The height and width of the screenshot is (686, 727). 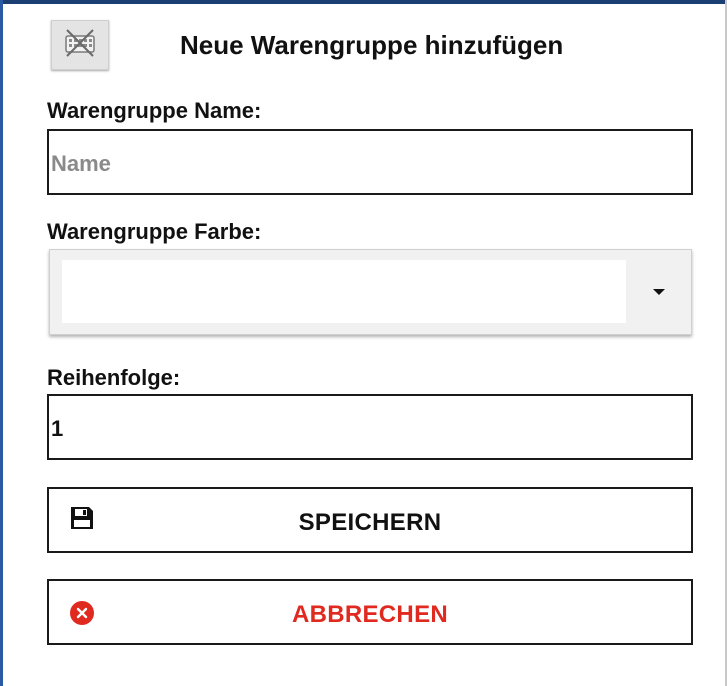 I want to click on color-label: Warengruppe Farbe:, so click(x=154, y=231).